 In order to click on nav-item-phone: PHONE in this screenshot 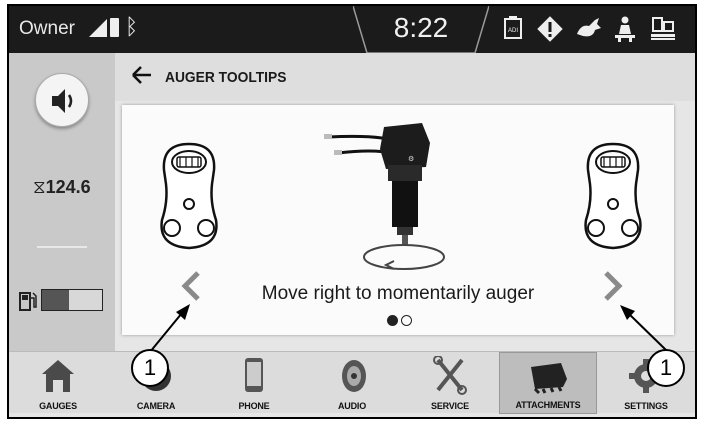, I will do `click(254, 383)`.